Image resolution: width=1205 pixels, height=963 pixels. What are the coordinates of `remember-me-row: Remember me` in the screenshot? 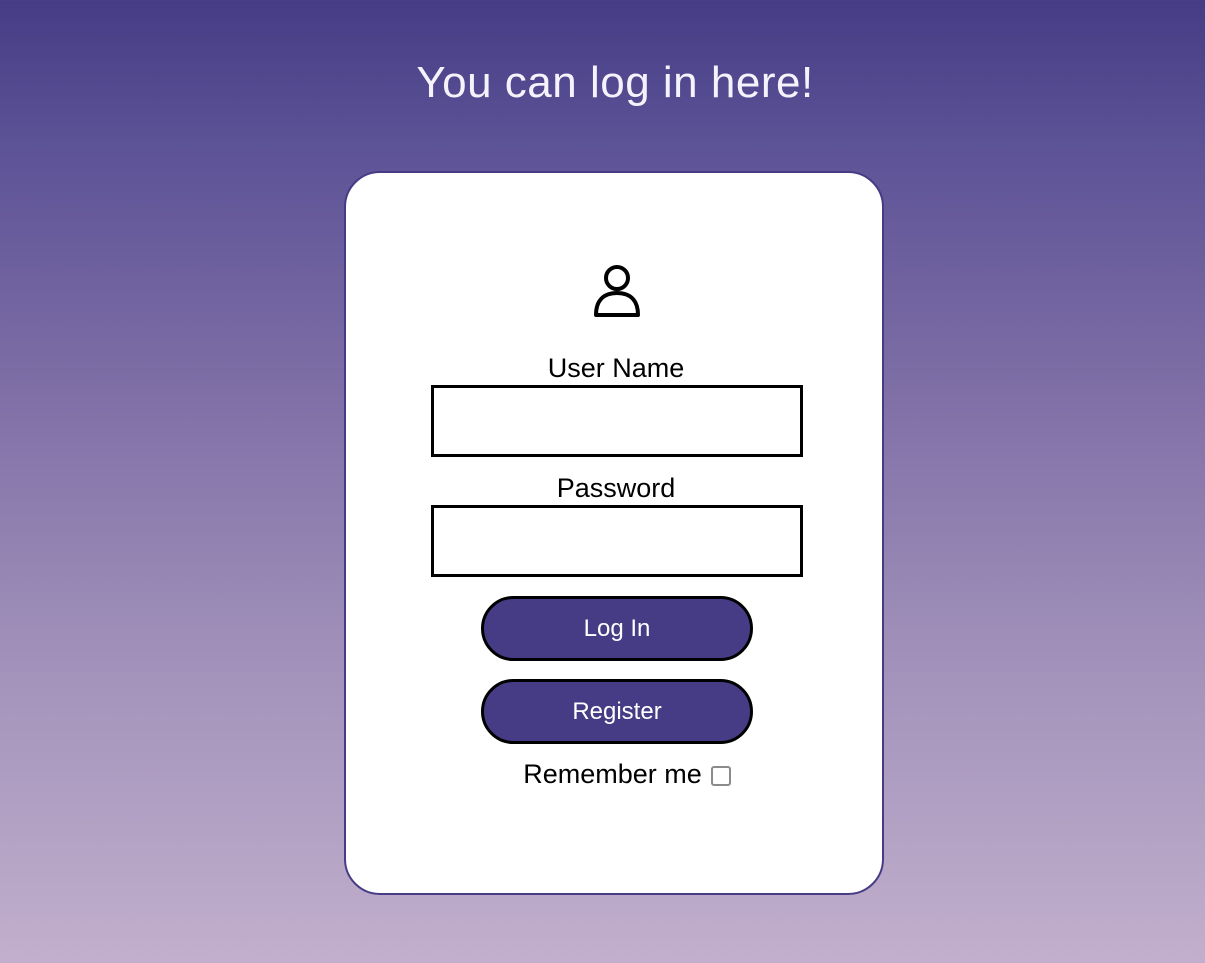 It's located at (616, 774).